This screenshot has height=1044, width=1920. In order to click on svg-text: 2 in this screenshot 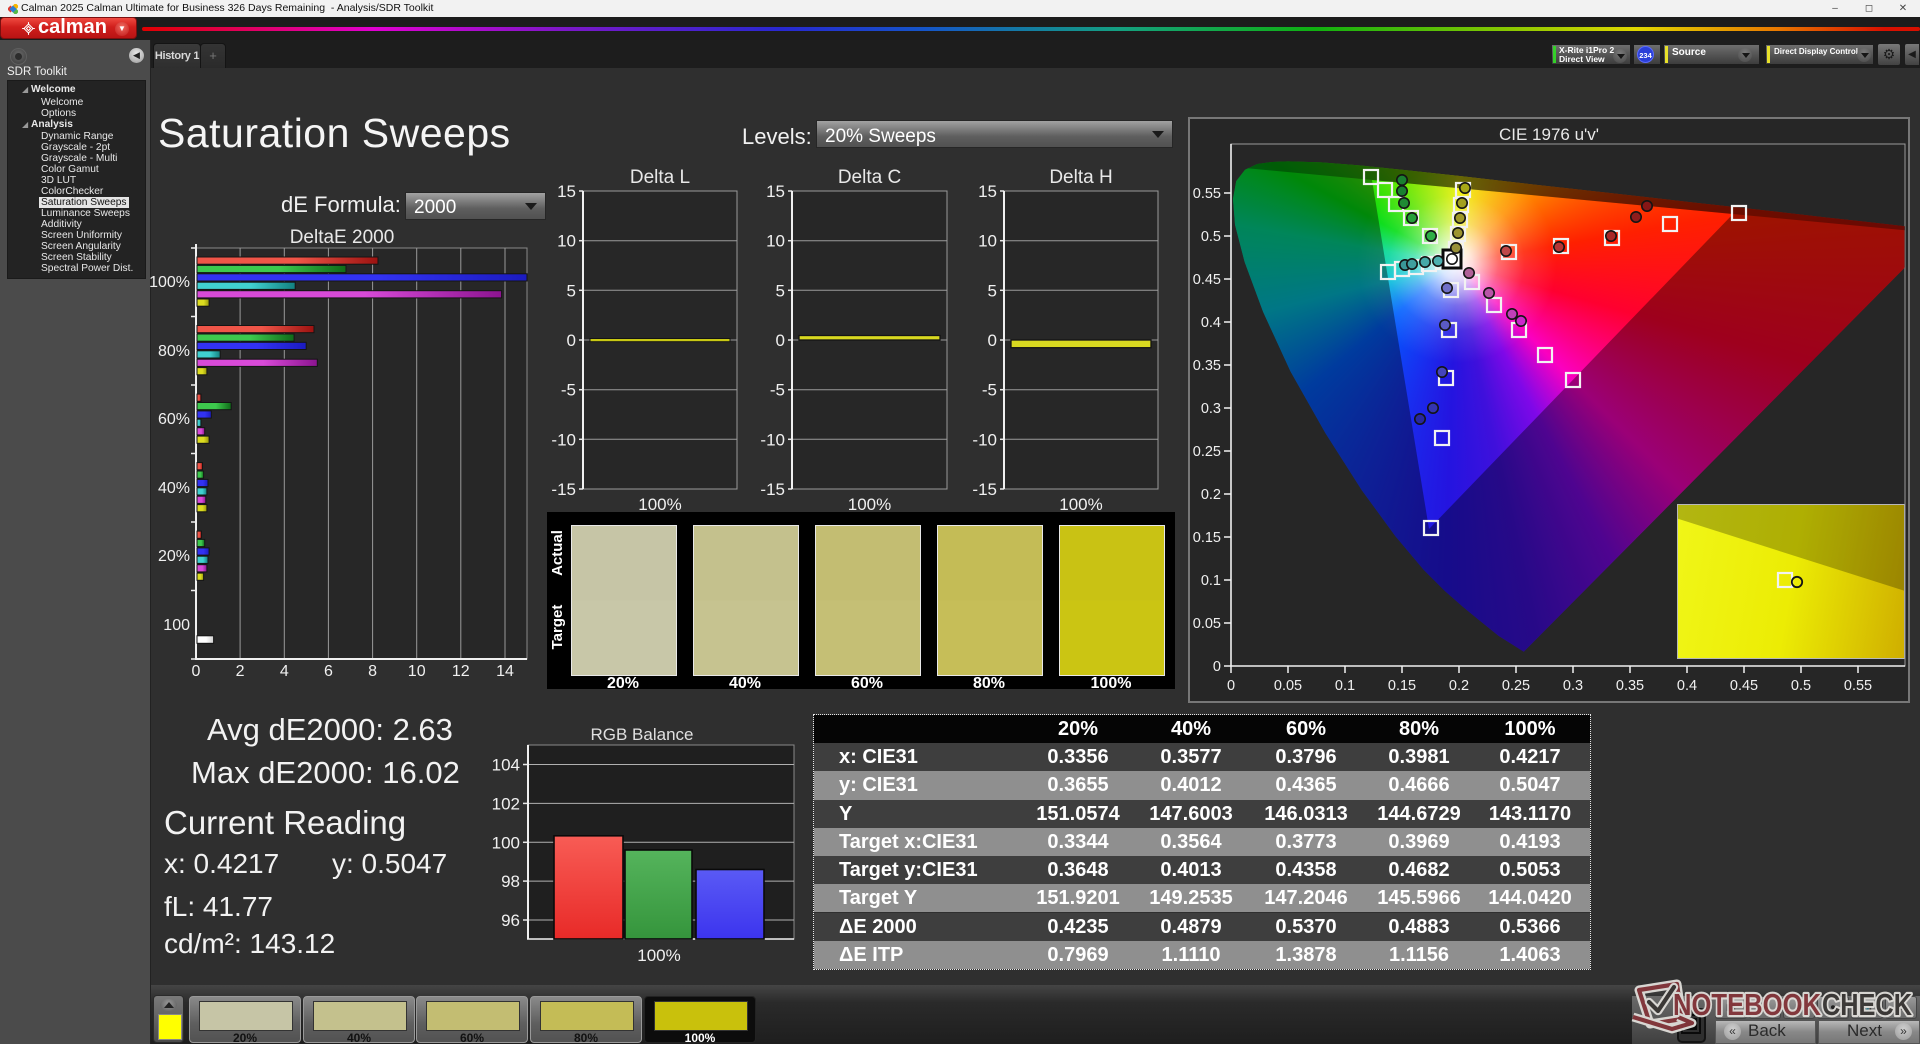, I will do `click(240, 671)`.